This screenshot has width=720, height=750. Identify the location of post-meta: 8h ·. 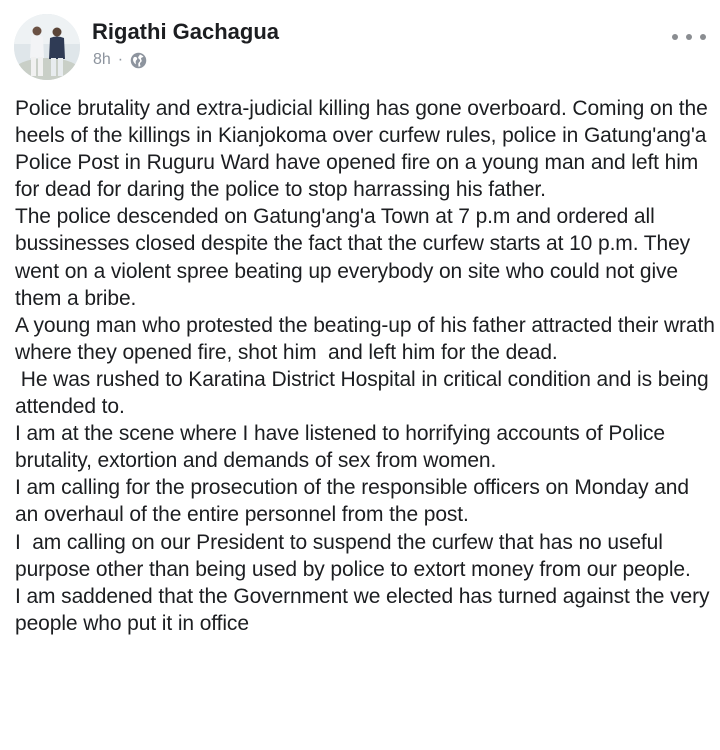
(120, 60).